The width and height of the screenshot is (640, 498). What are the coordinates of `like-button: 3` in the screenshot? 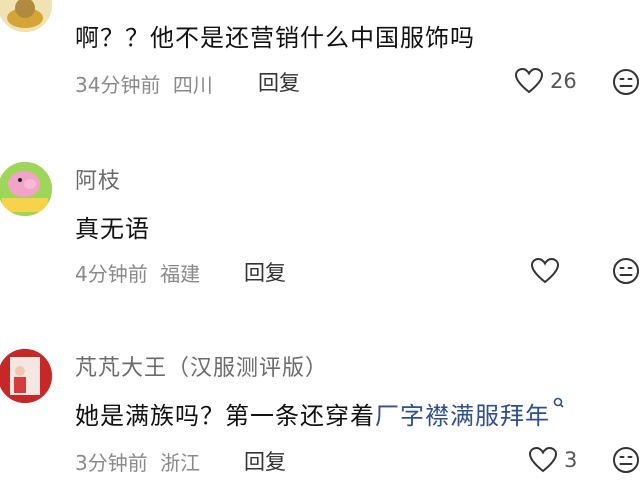 It's located at (552, 460).